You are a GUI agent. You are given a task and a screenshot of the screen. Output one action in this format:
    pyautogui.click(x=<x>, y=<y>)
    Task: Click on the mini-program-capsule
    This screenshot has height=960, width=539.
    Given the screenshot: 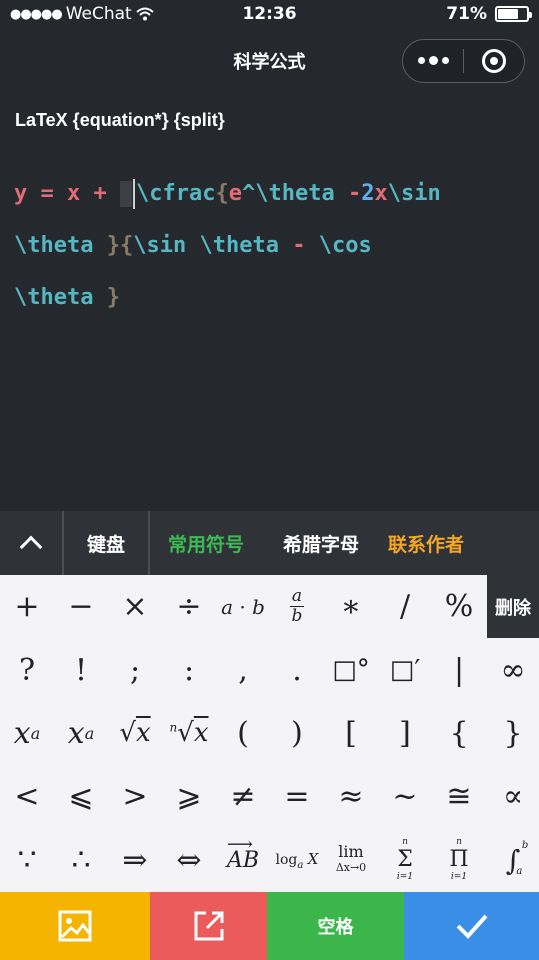 What is the action you would take?
    pyautogui.click(x=463, y=61)
    